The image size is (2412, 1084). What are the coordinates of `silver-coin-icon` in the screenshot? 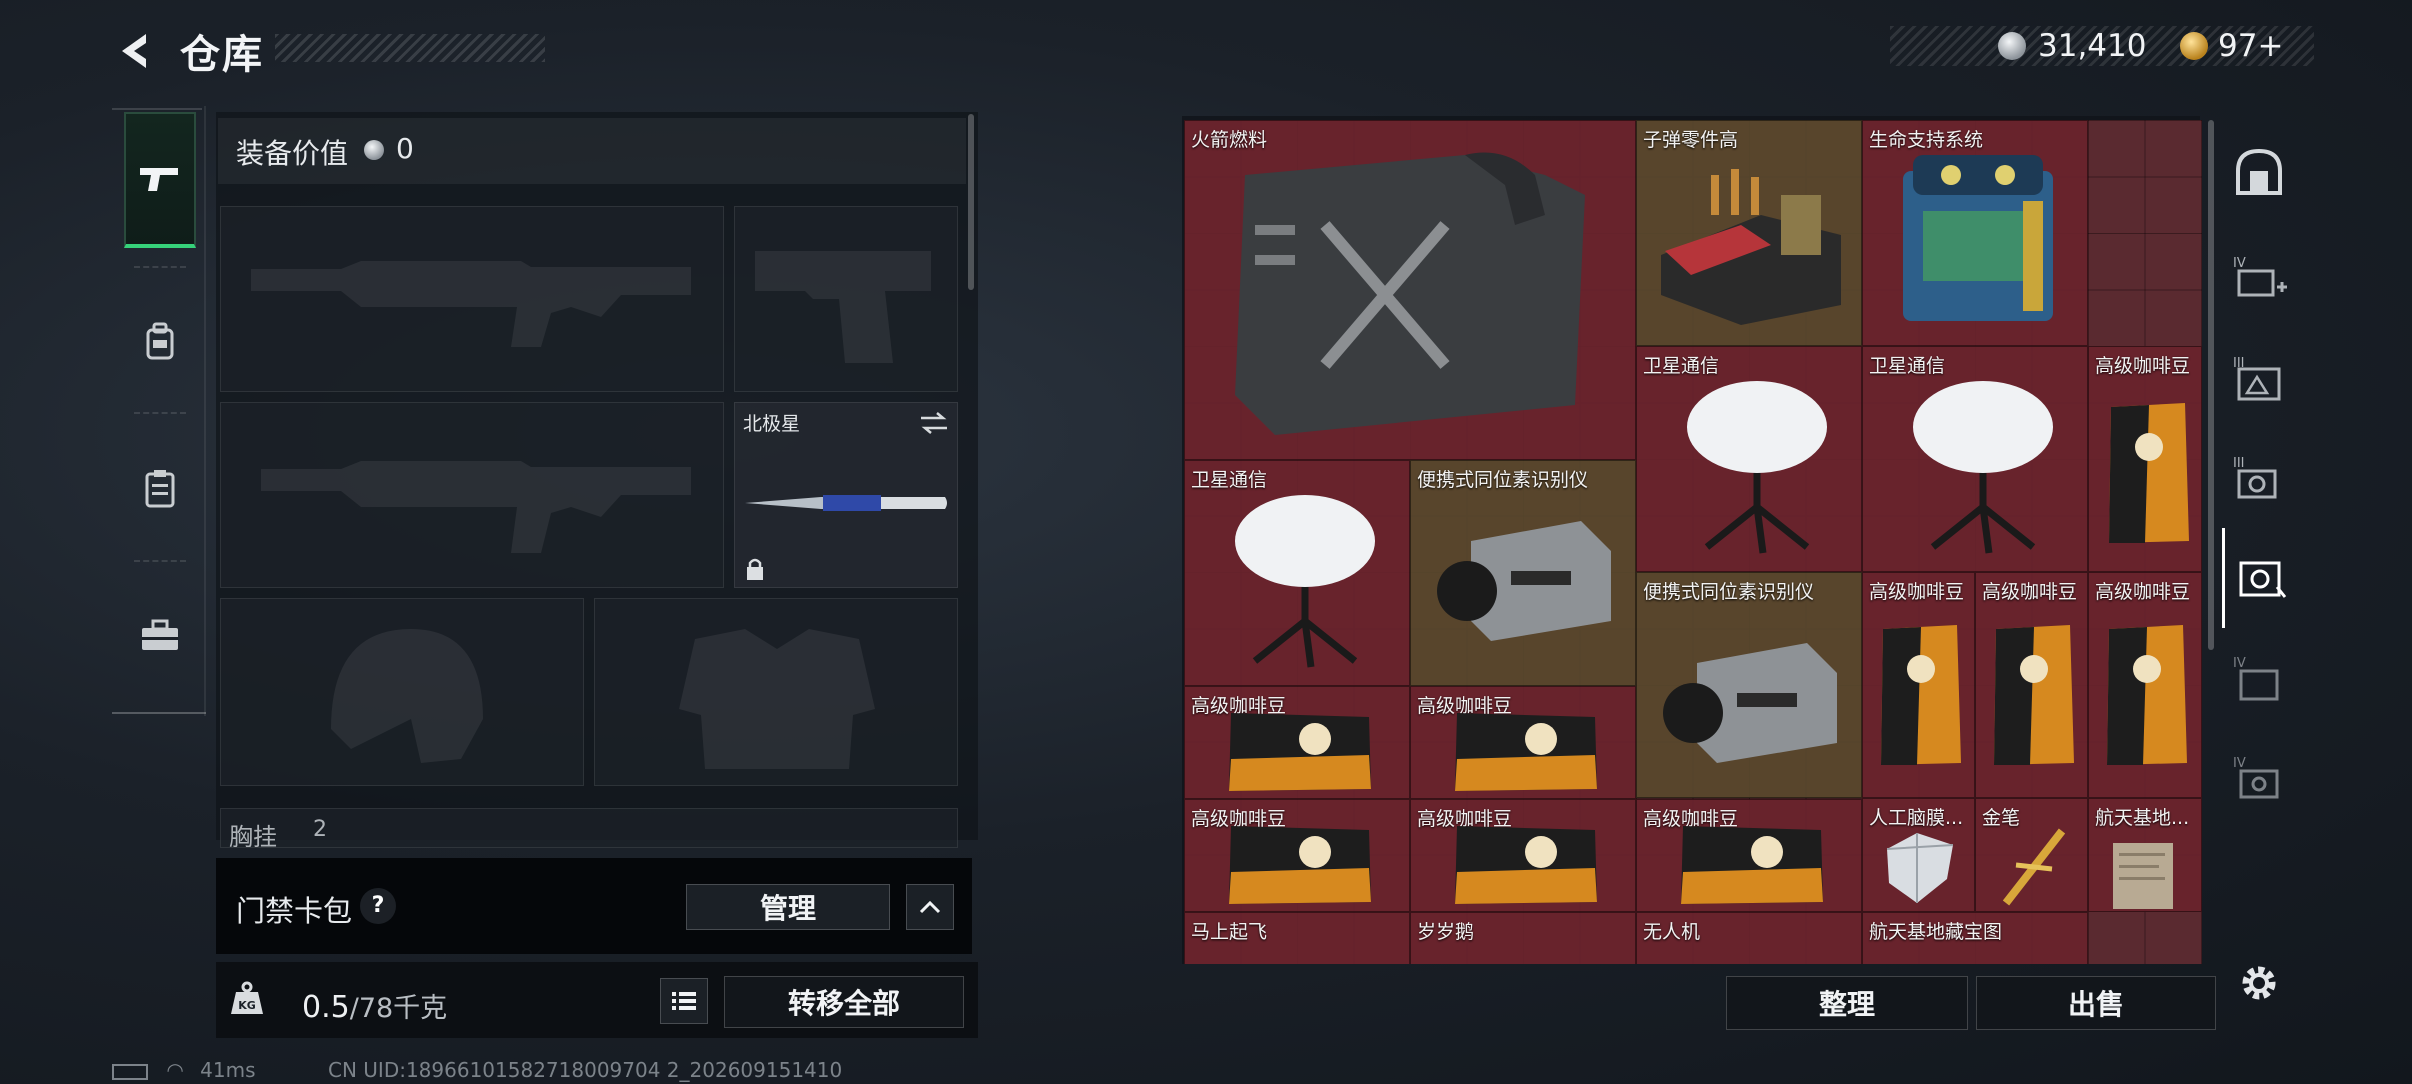 It's located at (374, 150).